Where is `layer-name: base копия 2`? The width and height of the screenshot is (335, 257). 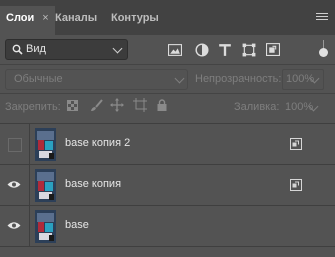 layer-name: base копия 2 is located at coordinates (98, 143).